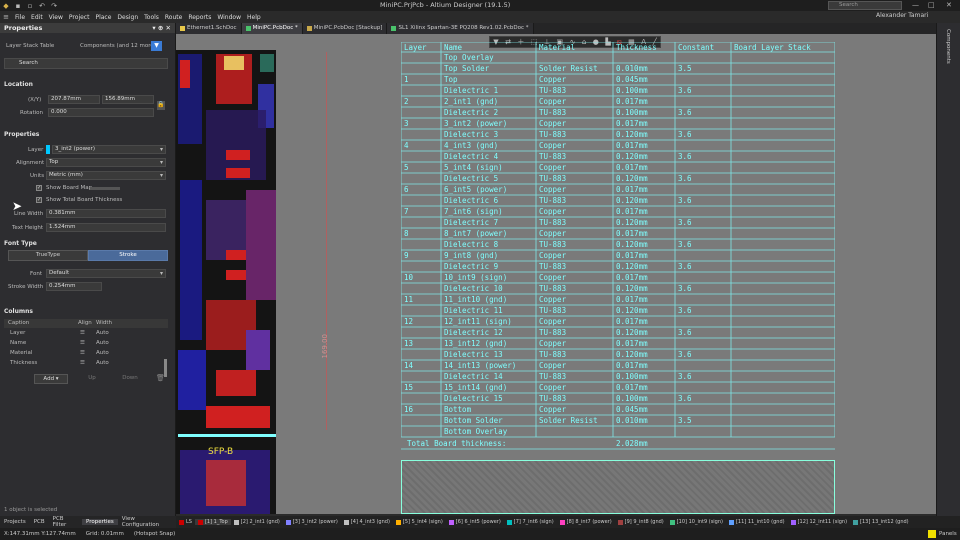 This screenshot has height=540, width=960. I want to click on table-cell-layer: 7, so click(406, 211).